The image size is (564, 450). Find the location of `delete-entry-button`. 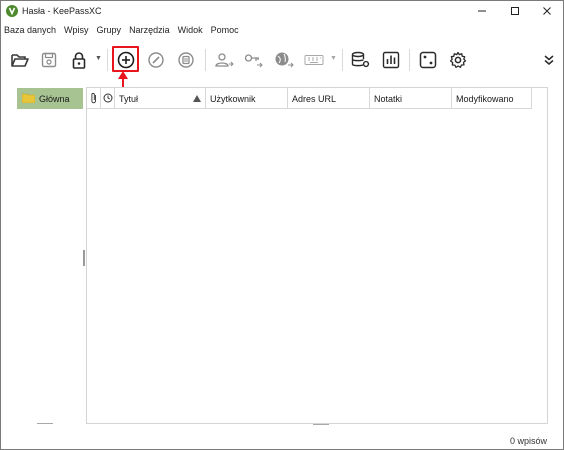

delete-entry-button is located at coordinates (186, 60).